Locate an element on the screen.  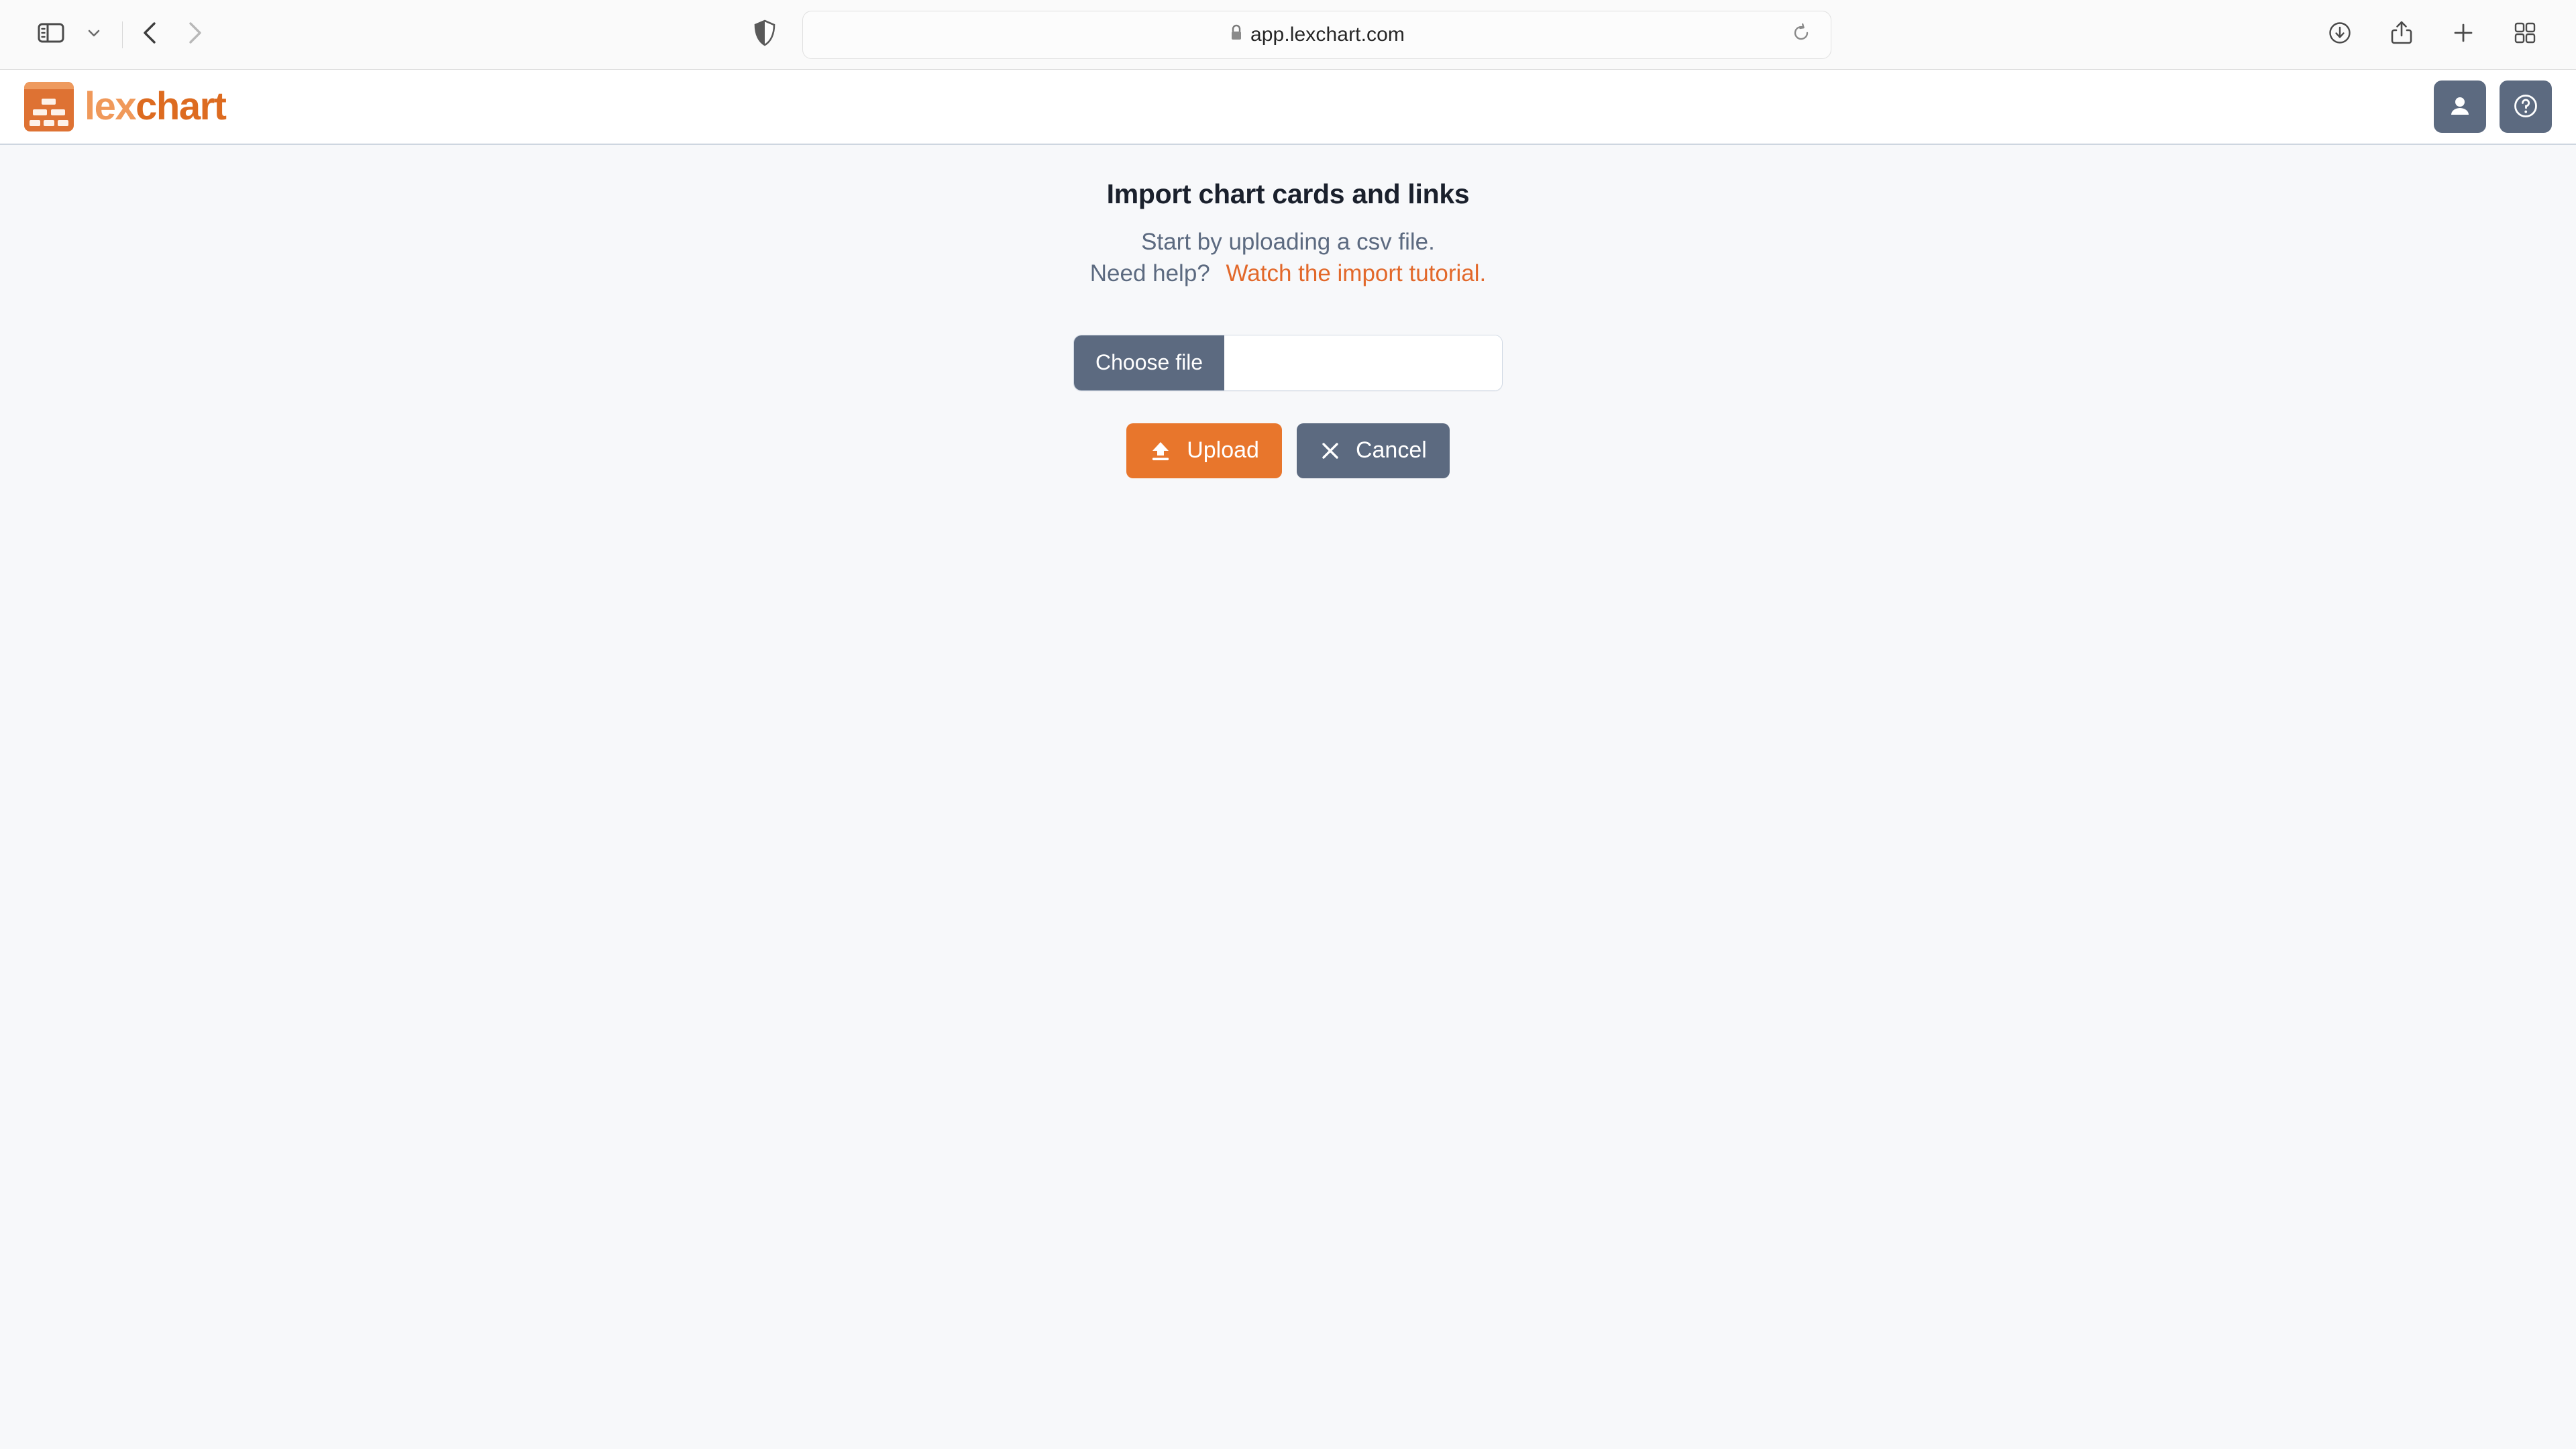
reload-button is located at coordinates (1801, 34).